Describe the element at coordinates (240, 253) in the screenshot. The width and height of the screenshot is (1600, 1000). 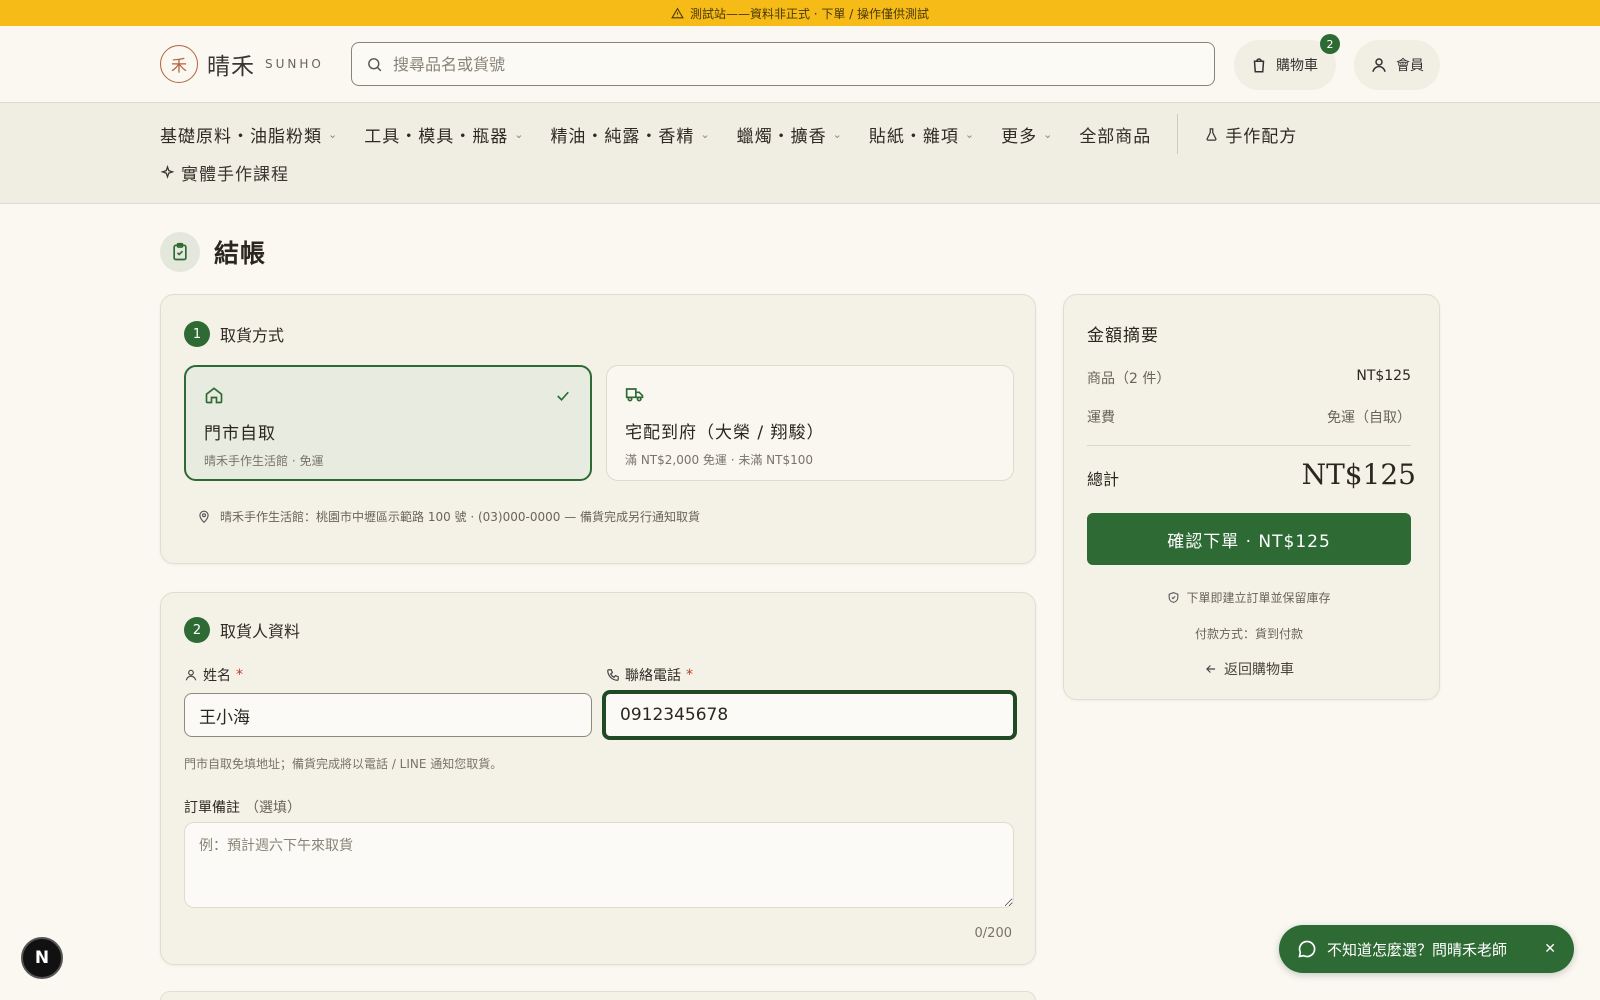
I see `page-title: 結帳` at that location.